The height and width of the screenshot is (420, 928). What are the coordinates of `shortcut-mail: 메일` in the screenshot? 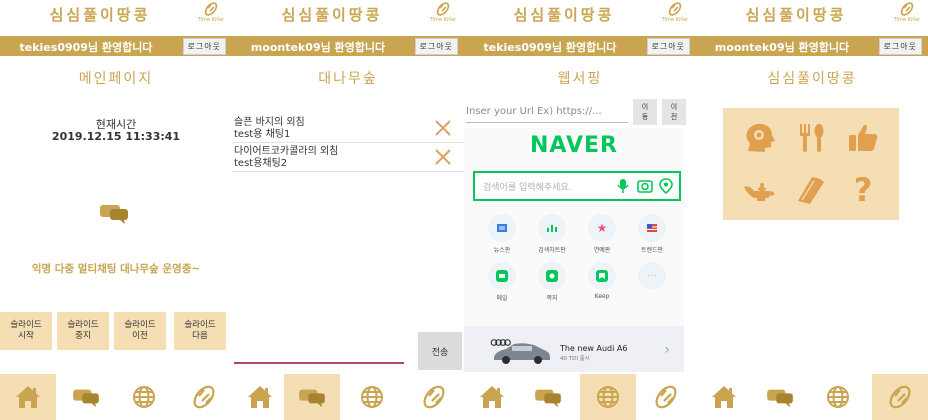 It's located at (502, 282).